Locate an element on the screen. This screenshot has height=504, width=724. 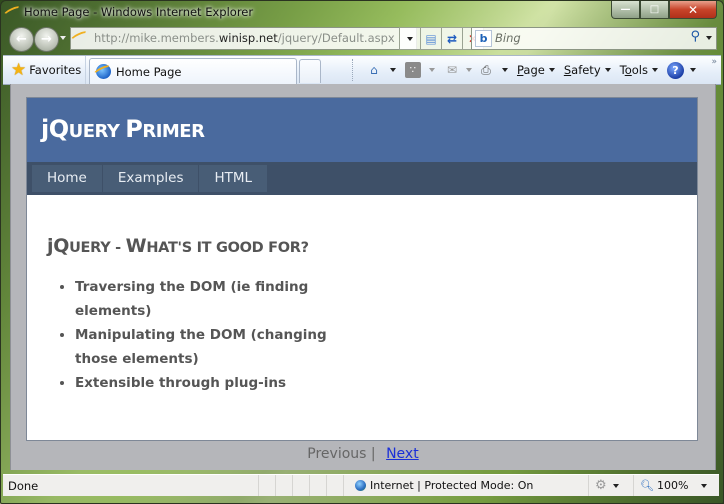
search-options-dropdown is located at coordinates (709, 38).